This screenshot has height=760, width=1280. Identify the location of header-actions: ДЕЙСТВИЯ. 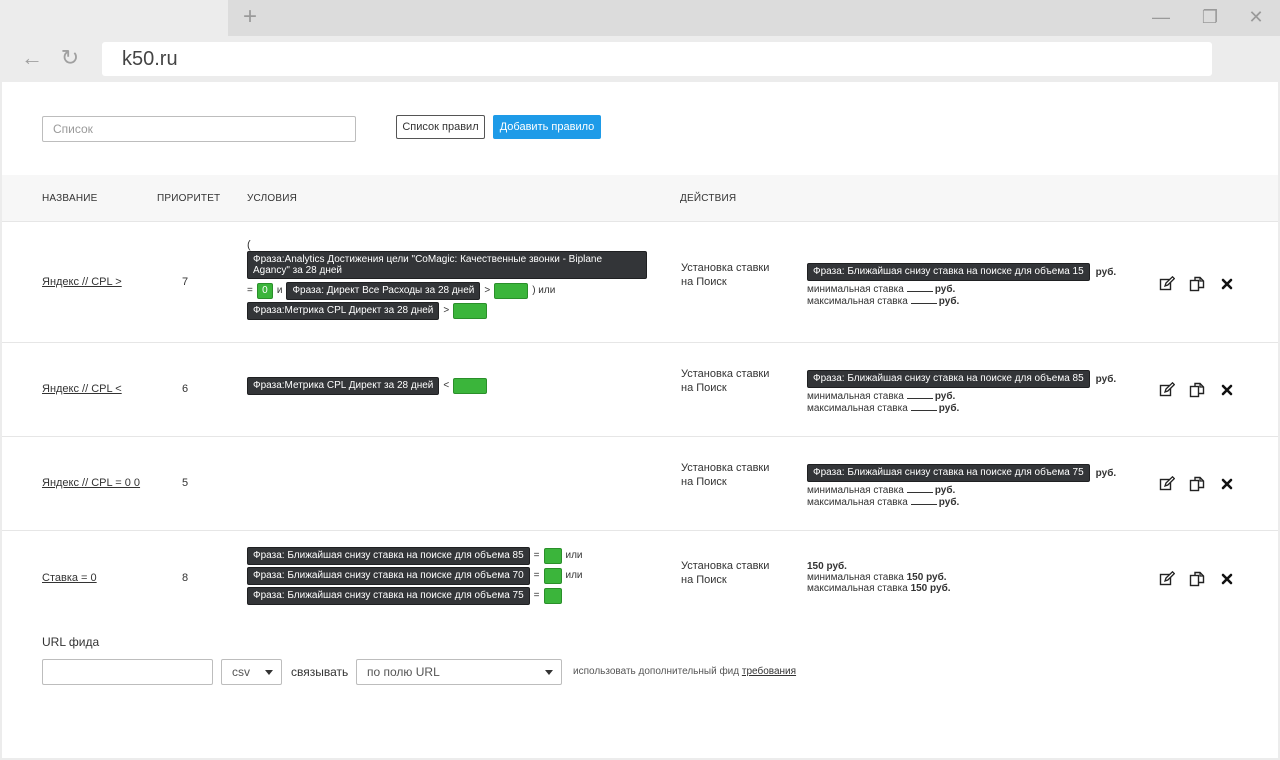
(708, 198).